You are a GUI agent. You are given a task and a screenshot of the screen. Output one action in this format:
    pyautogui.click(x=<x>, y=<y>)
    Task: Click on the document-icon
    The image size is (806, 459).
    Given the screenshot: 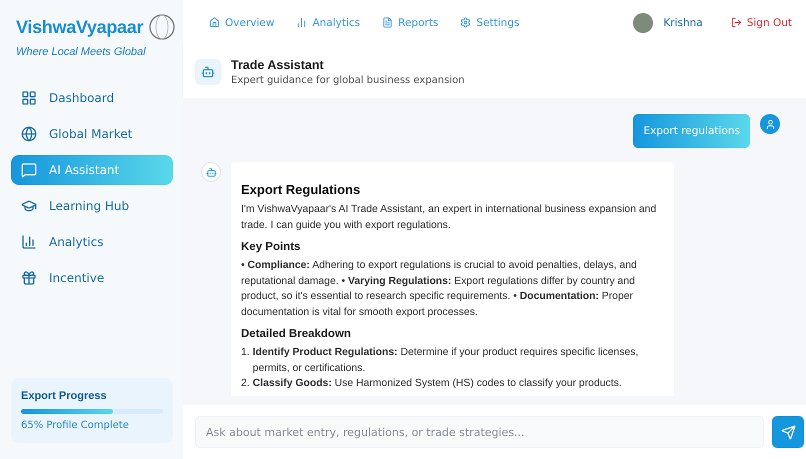 What is the action you would take?
    pyautogui.click(x=388, y=22)
    